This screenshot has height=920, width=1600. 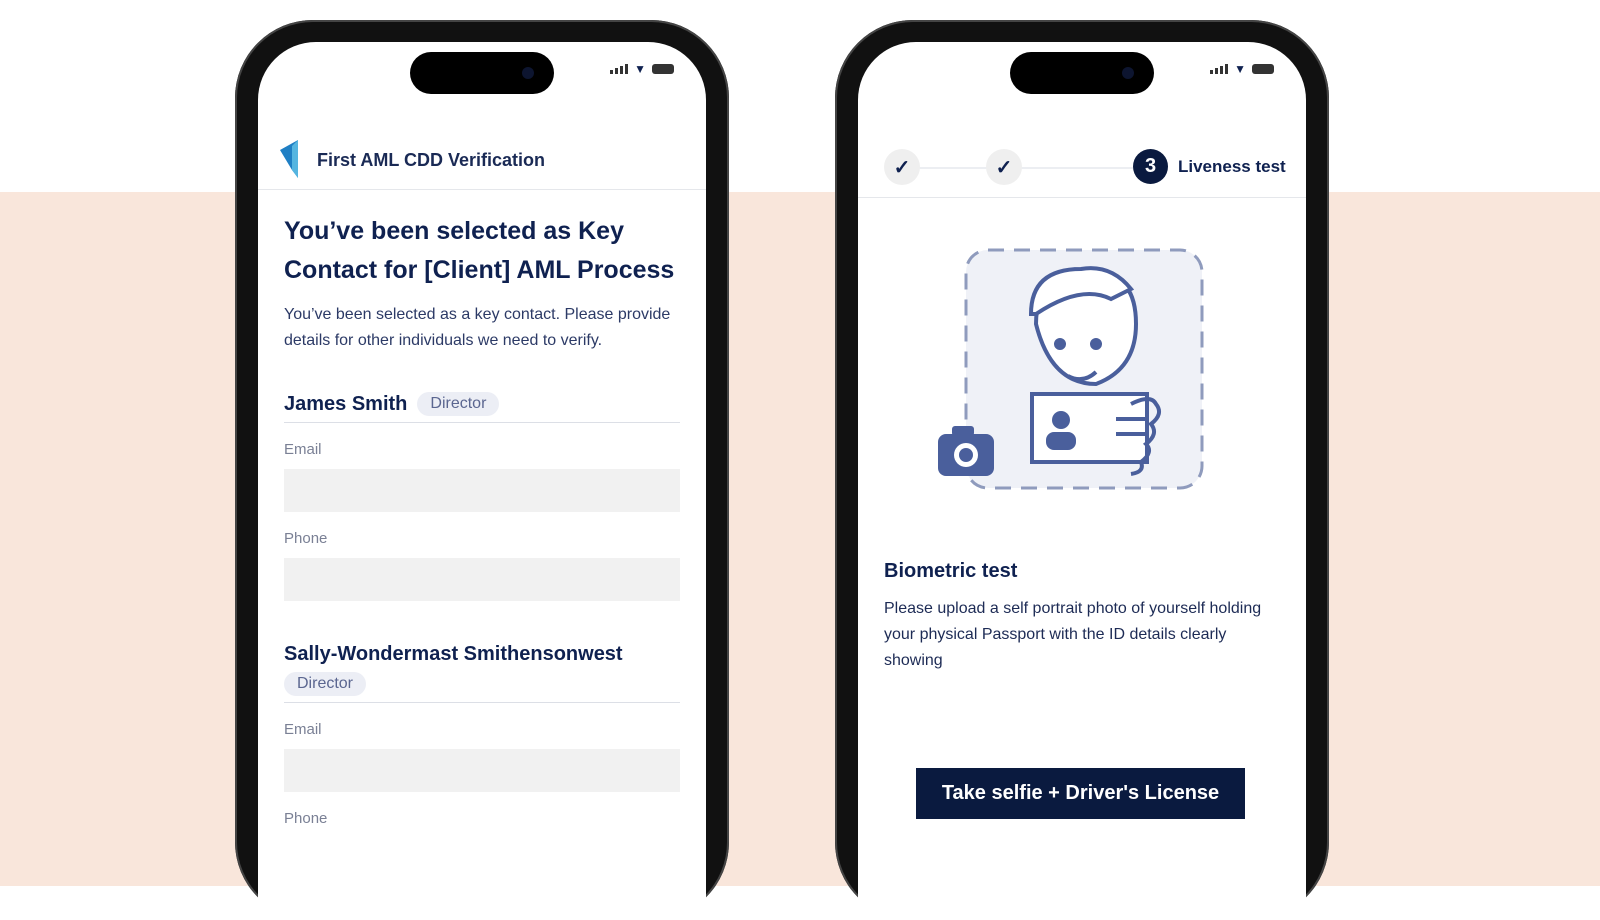 I want to click on person-name: Sally-Wondermast Smithensonwest, so click(x=453, y=654).